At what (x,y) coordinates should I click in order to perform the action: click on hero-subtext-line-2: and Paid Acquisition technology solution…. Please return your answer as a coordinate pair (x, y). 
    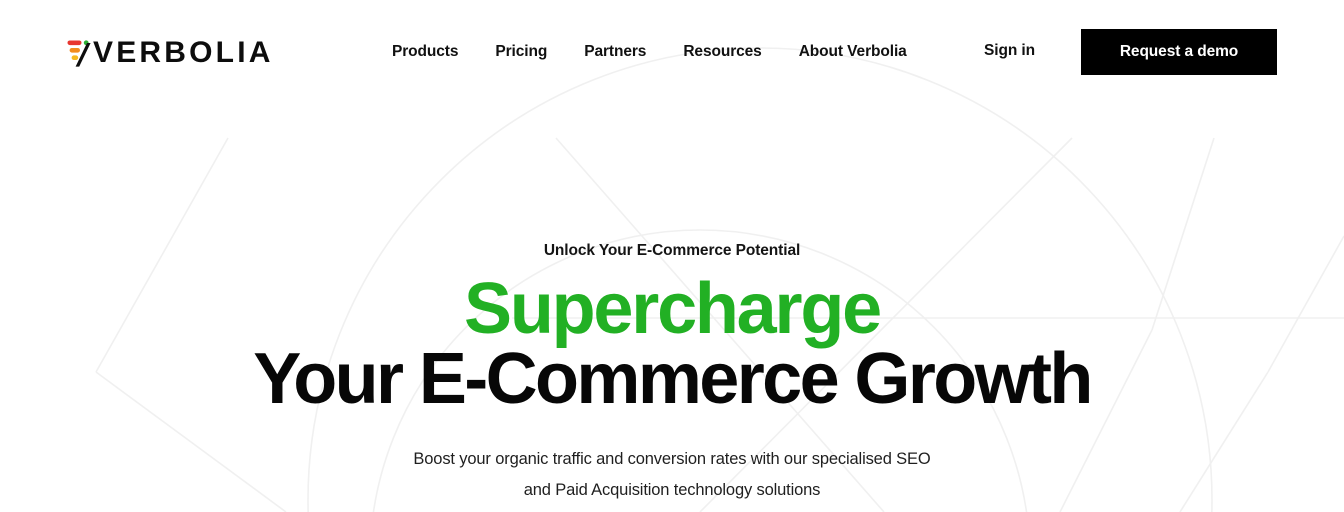
    Looking at the image, I should click on (672, 490).